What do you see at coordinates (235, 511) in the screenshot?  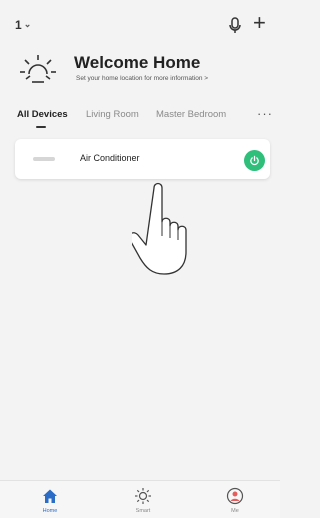 I see `nav-me-label: Me` at bounding box center [235, 511].